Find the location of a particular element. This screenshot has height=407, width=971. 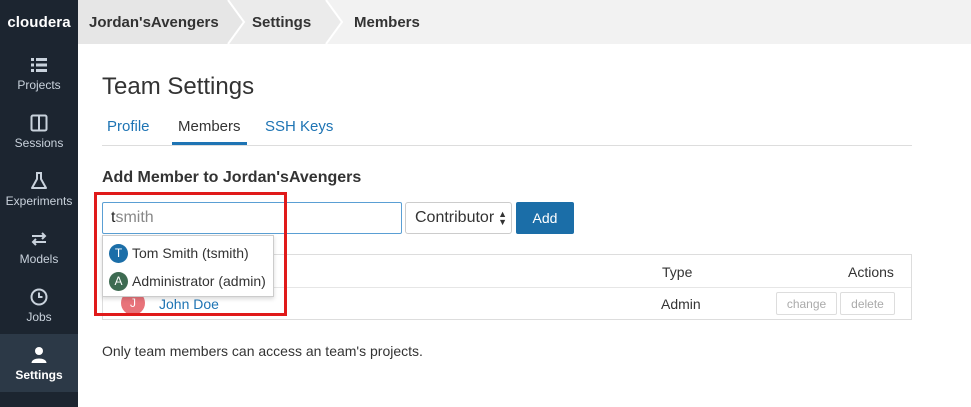

column-header-actions: Actions is located at coordinates (871, 272).